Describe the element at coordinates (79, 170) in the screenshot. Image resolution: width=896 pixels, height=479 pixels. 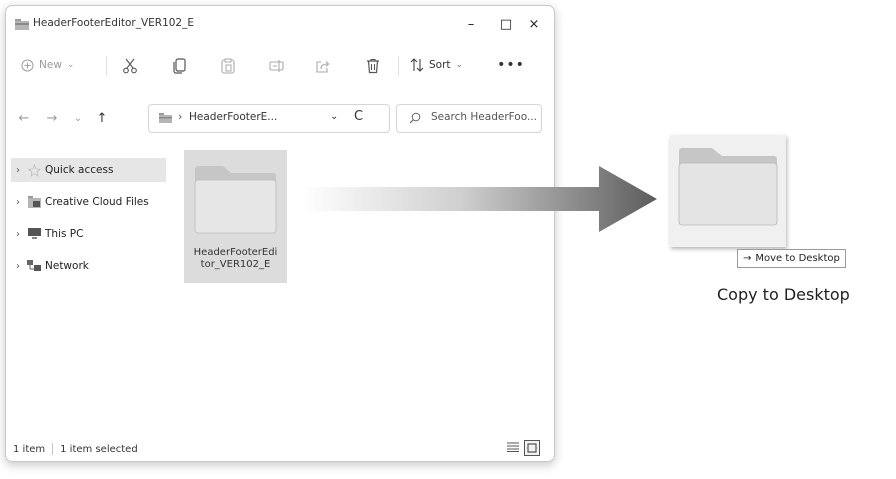
I see `sidebar-item-label: Quick access` at that location.